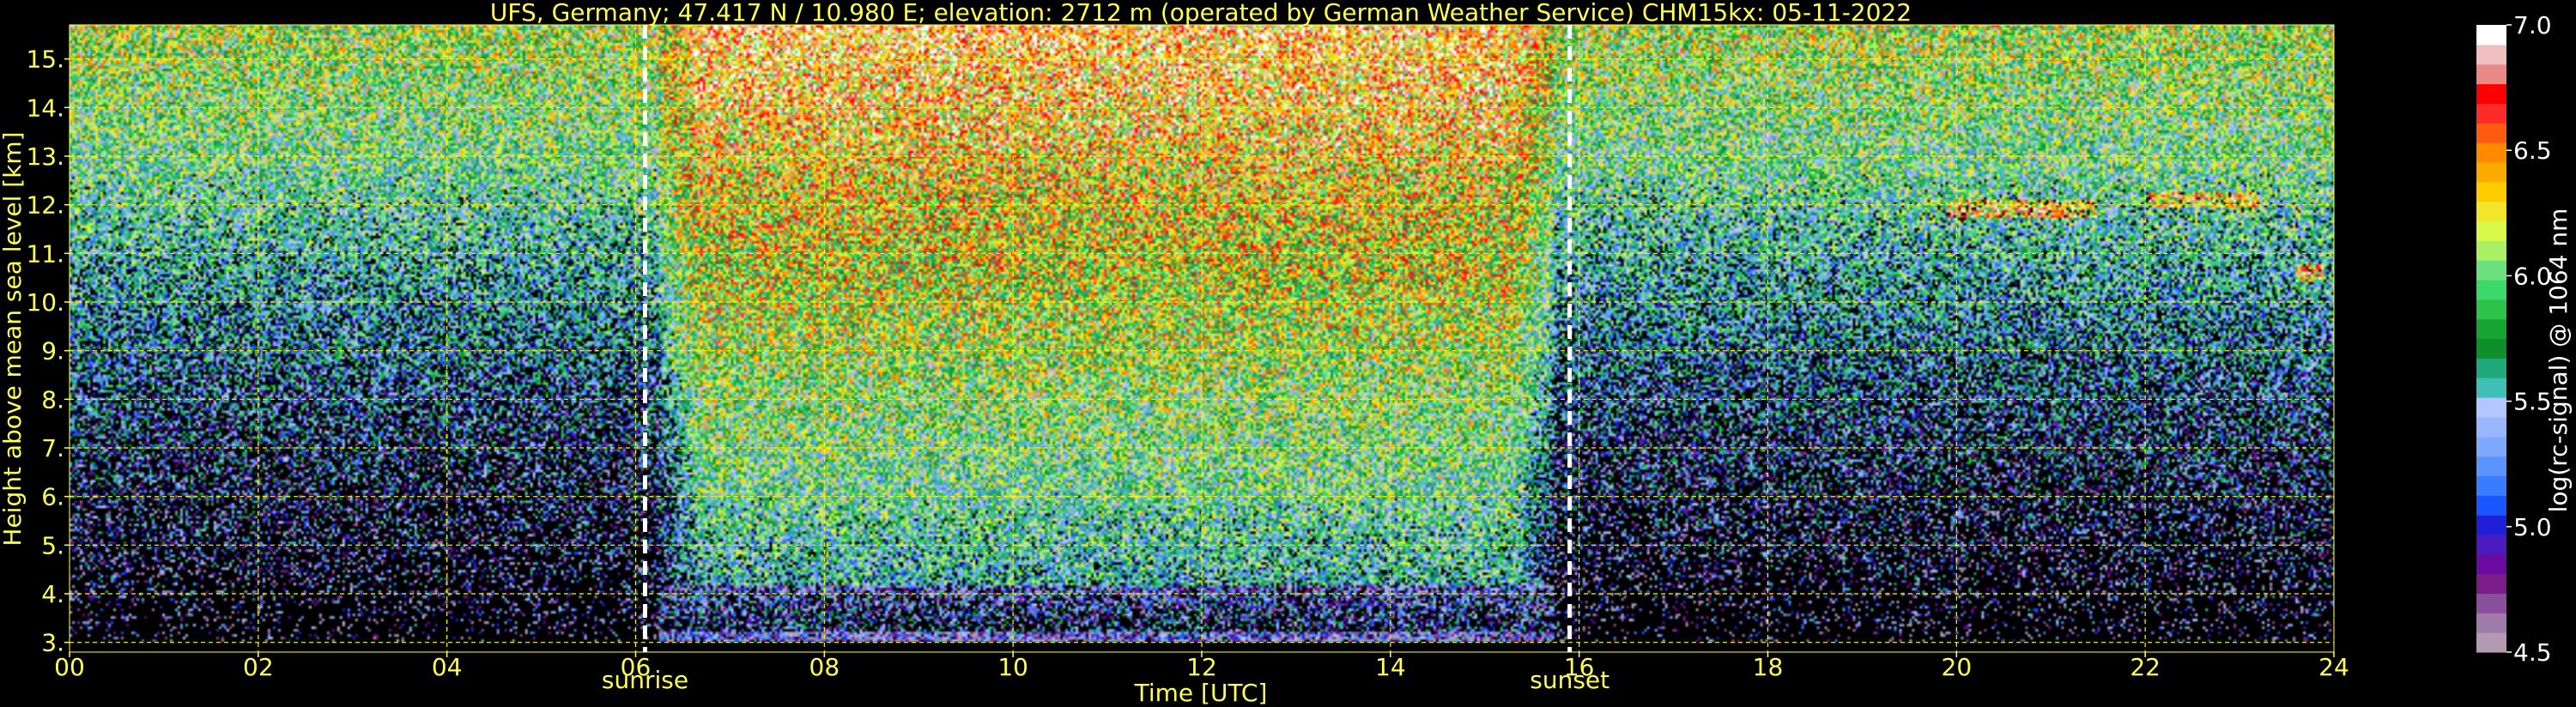 The height and width of the screenshot is (707, 2576). Describe the element at coordinates (13, 338) in the screenshot. I see `y-axis-label: Height above mean sea level [km]` at that location.